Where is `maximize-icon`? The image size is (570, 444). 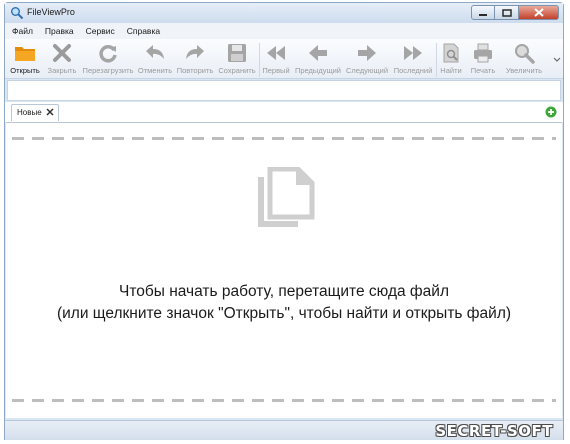 maximize-icon is located at coordinates (506, 12).